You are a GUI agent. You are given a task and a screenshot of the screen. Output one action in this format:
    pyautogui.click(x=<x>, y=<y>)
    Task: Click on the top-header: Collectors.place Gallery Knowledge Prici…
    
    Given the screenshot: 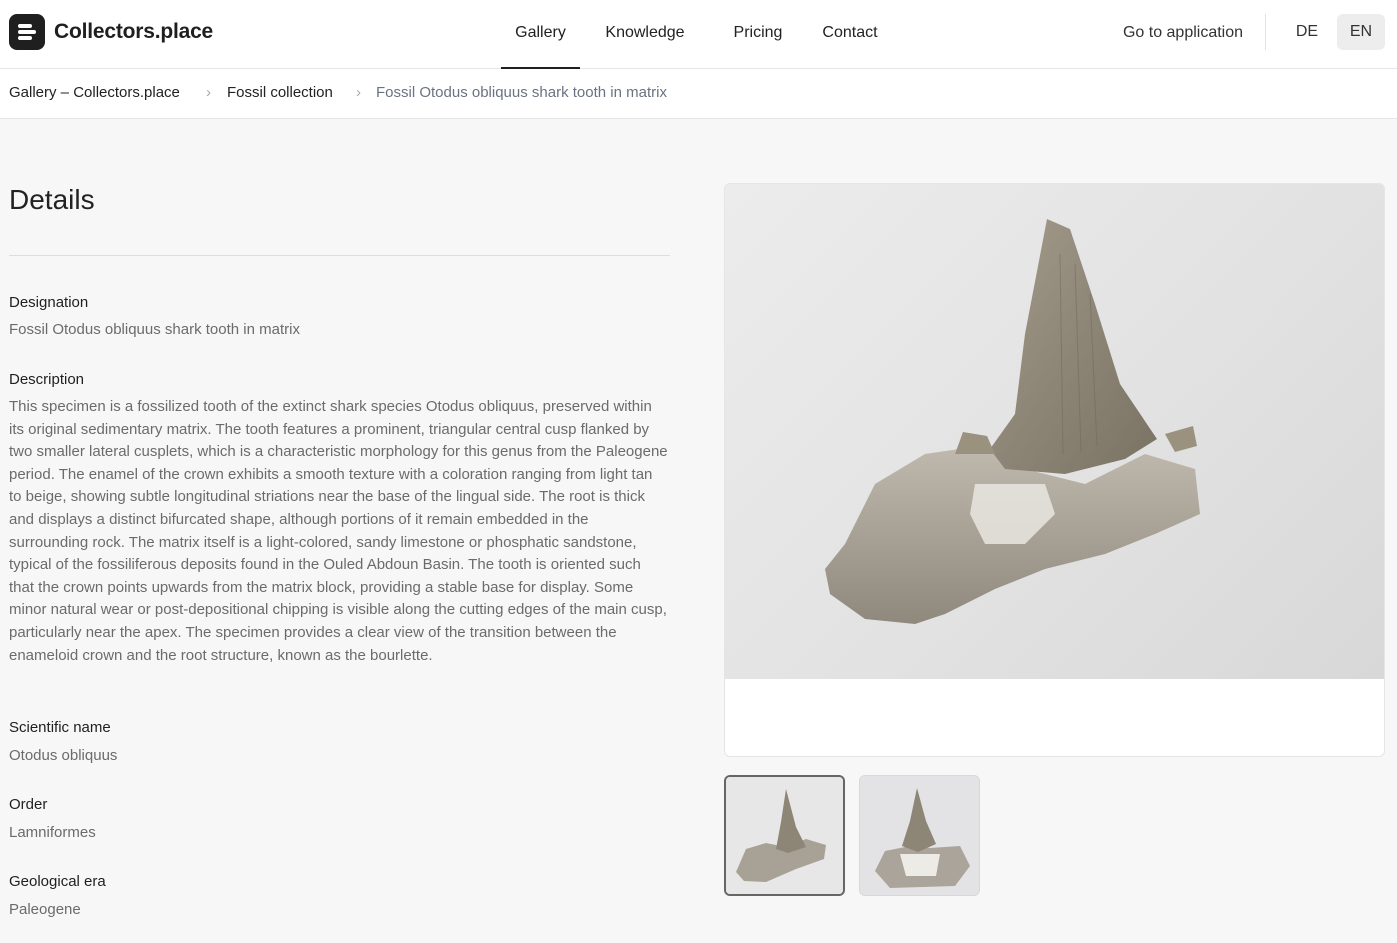 What is the action you would take?
    pyautogui.click(x=698, y=34)
    